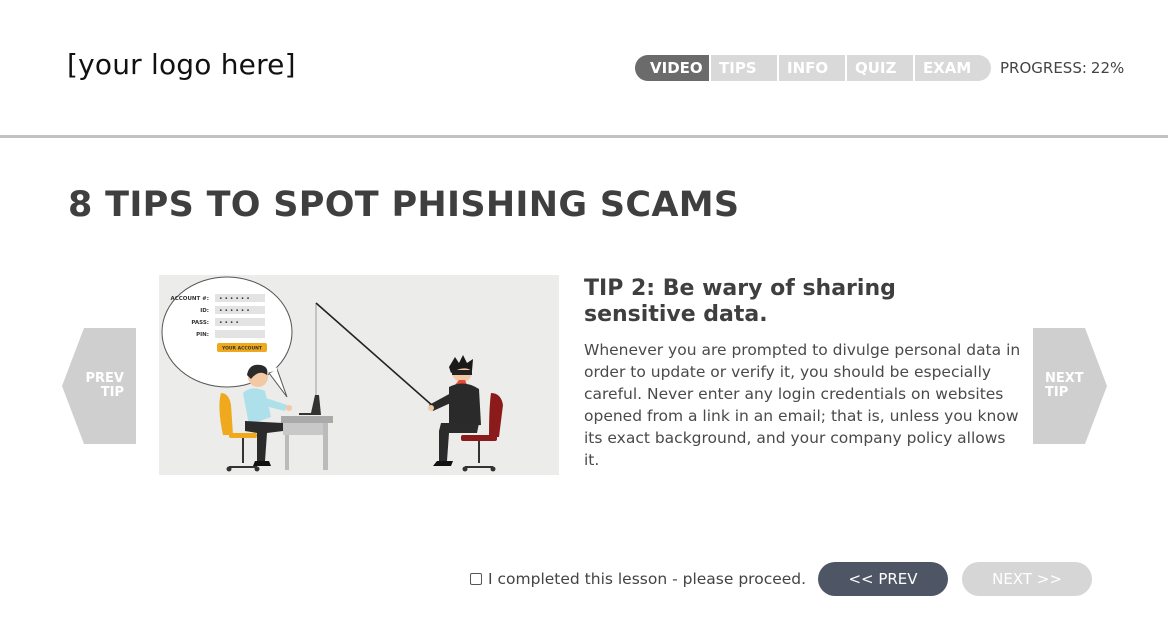 This screenshot has height=631, width=1168. I want to click on tab-video: VIDEO, so click(673, 68).